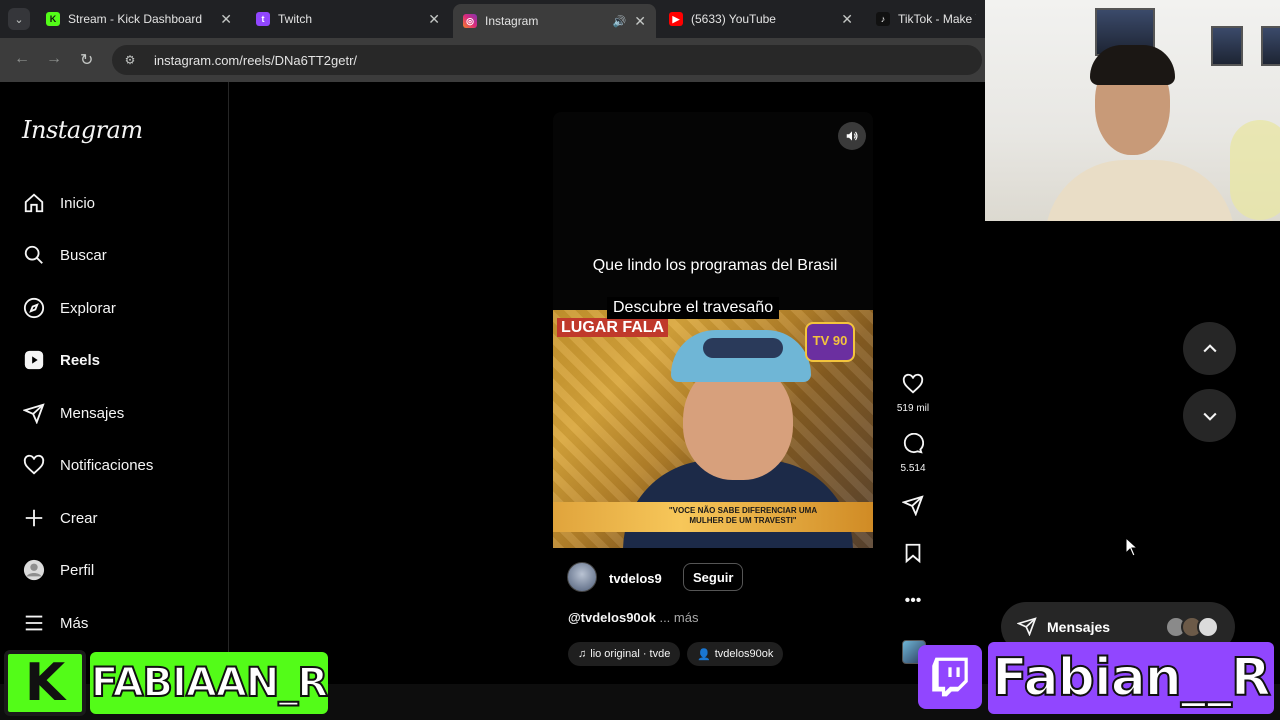 This screenshot has height=720, width=1280. What do you see at coordinates (613, 327) in the screenshot?
I see `show-logo: LUGAR FALA` at bounding box center [613, 327].